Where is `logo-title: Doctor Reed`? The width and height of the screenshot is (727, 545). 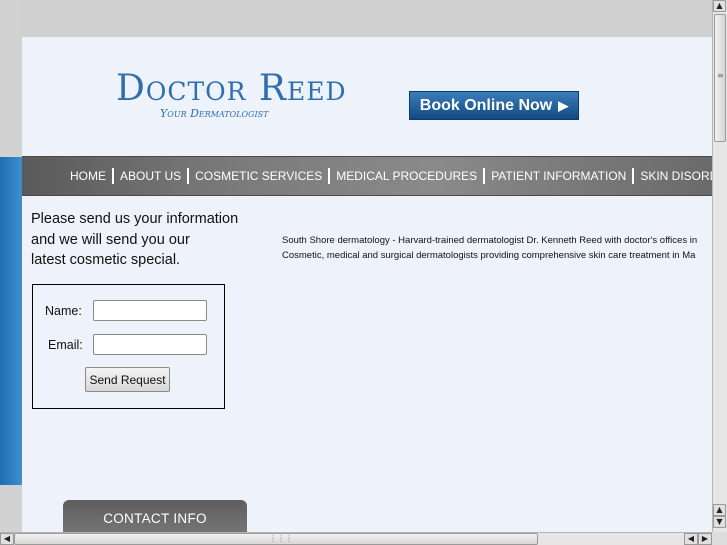
logo-title: Doctor Reed is located at coordinates (231, 88).